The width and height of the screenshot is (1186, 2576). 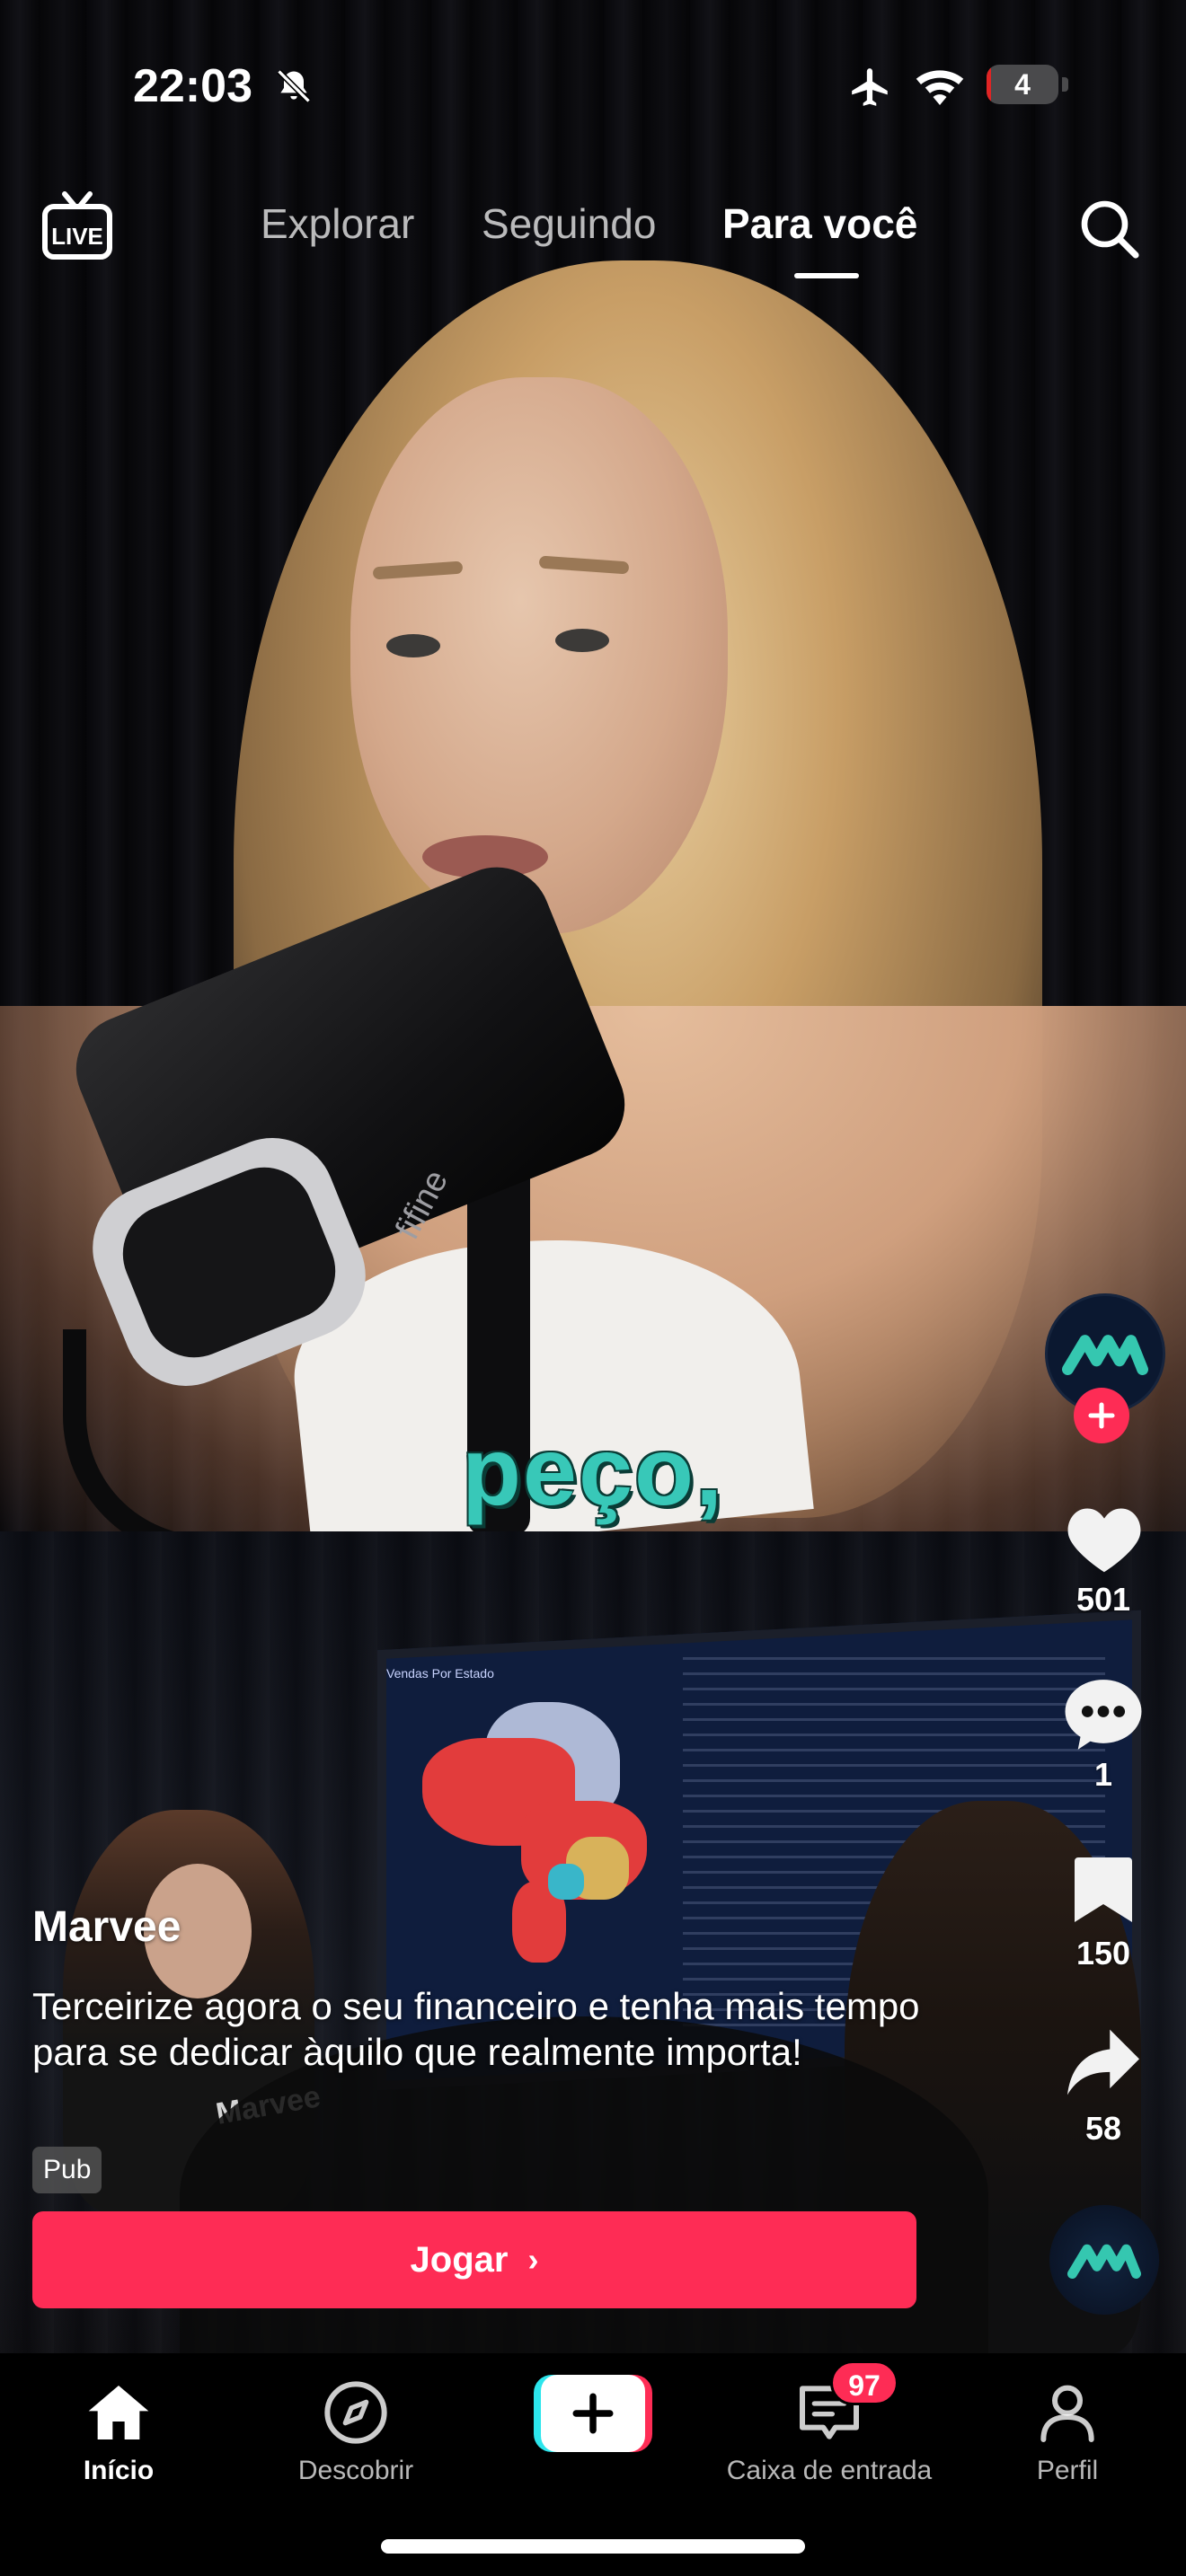 I want to click on tab-para-voce: Para você, so click(x=819, y=223).